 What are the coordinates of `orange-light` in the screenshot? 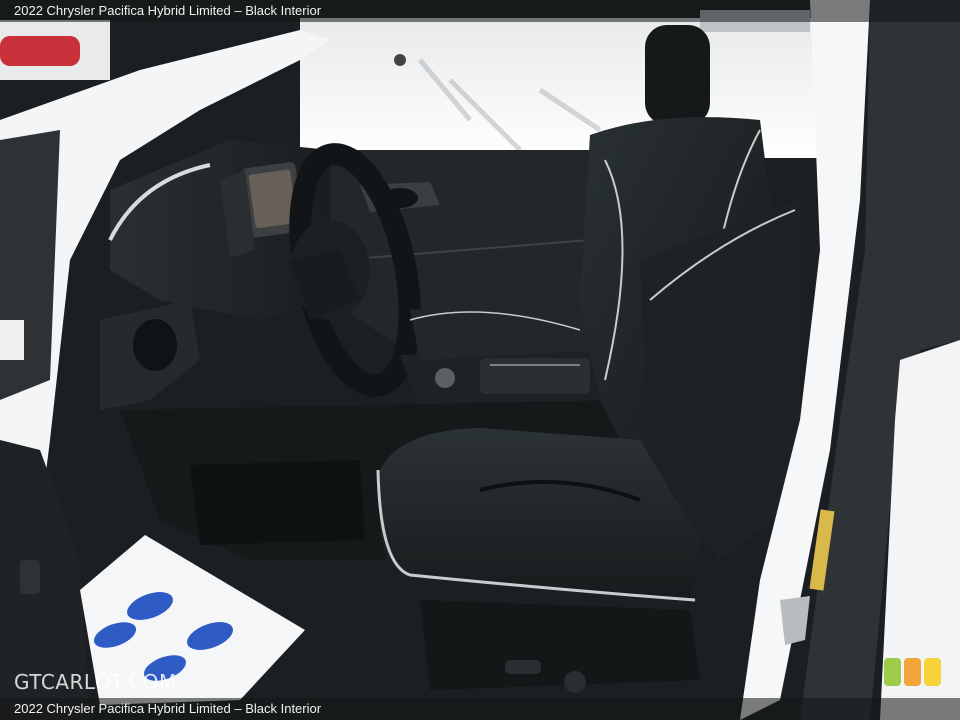 It's located at (912, 672).